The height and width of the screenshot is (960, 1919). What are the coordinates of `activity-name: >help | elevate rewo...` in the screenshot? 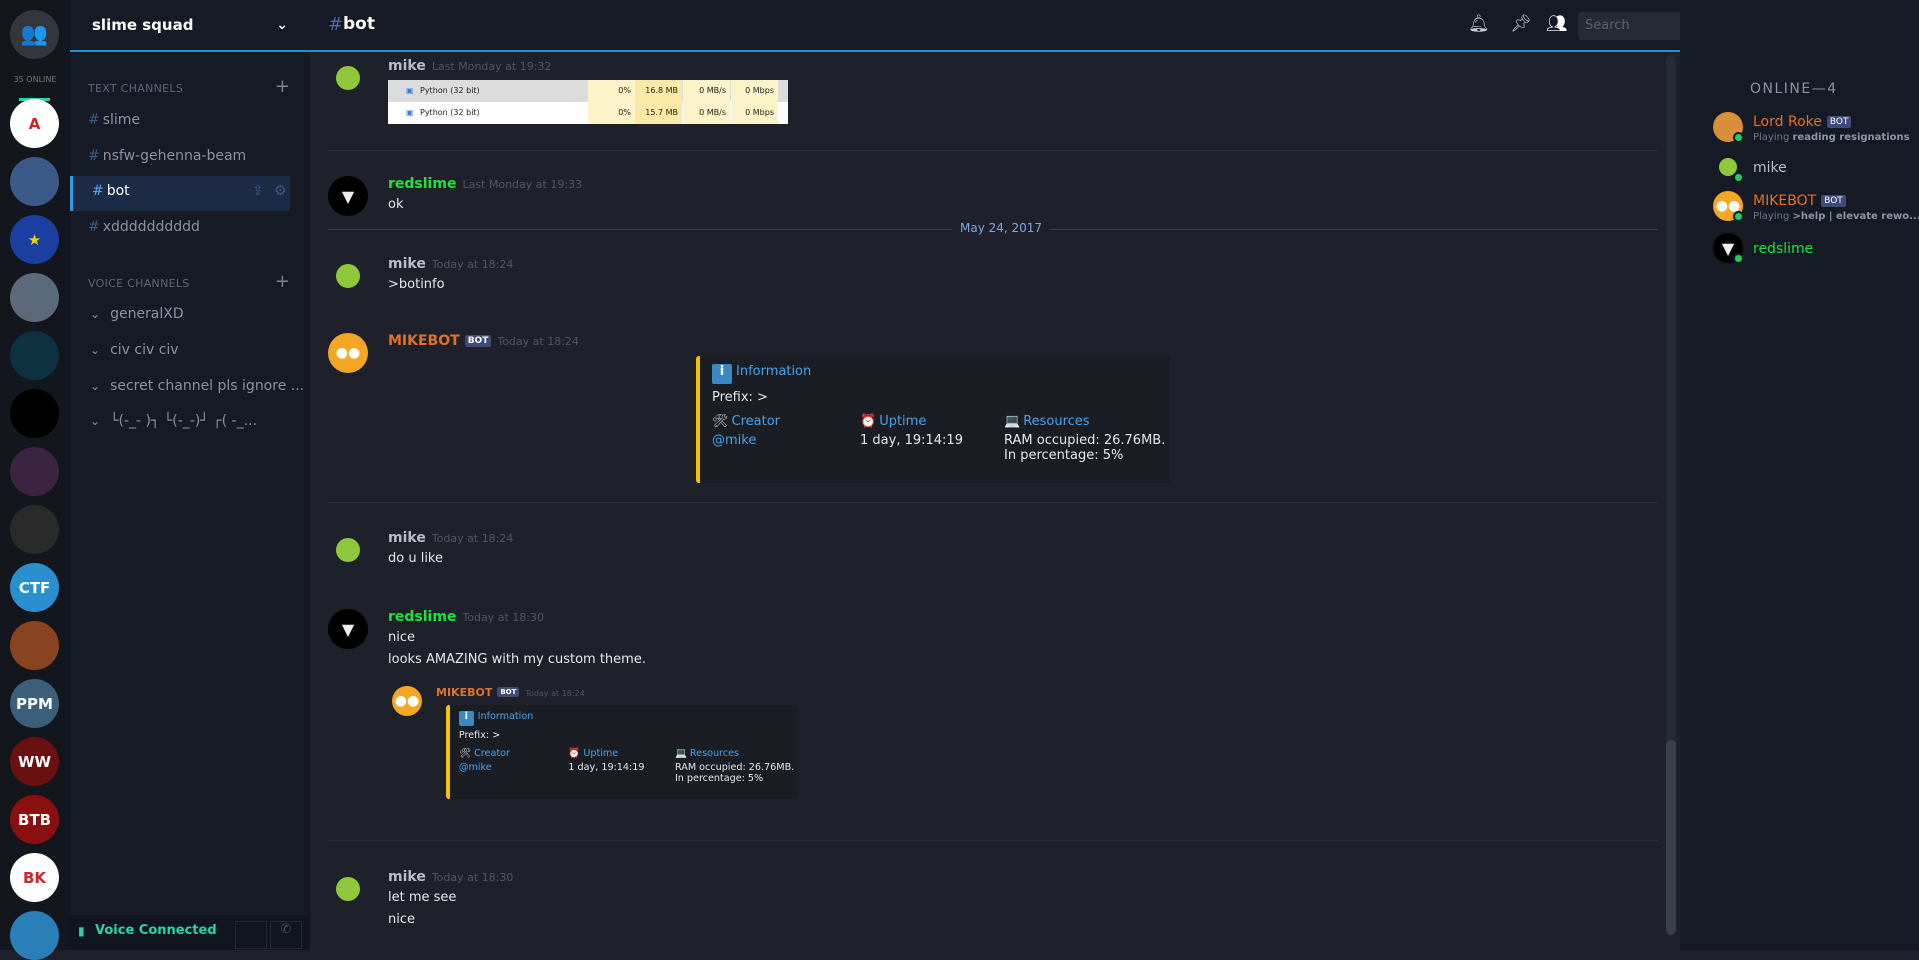 It's located at (1856, 216).